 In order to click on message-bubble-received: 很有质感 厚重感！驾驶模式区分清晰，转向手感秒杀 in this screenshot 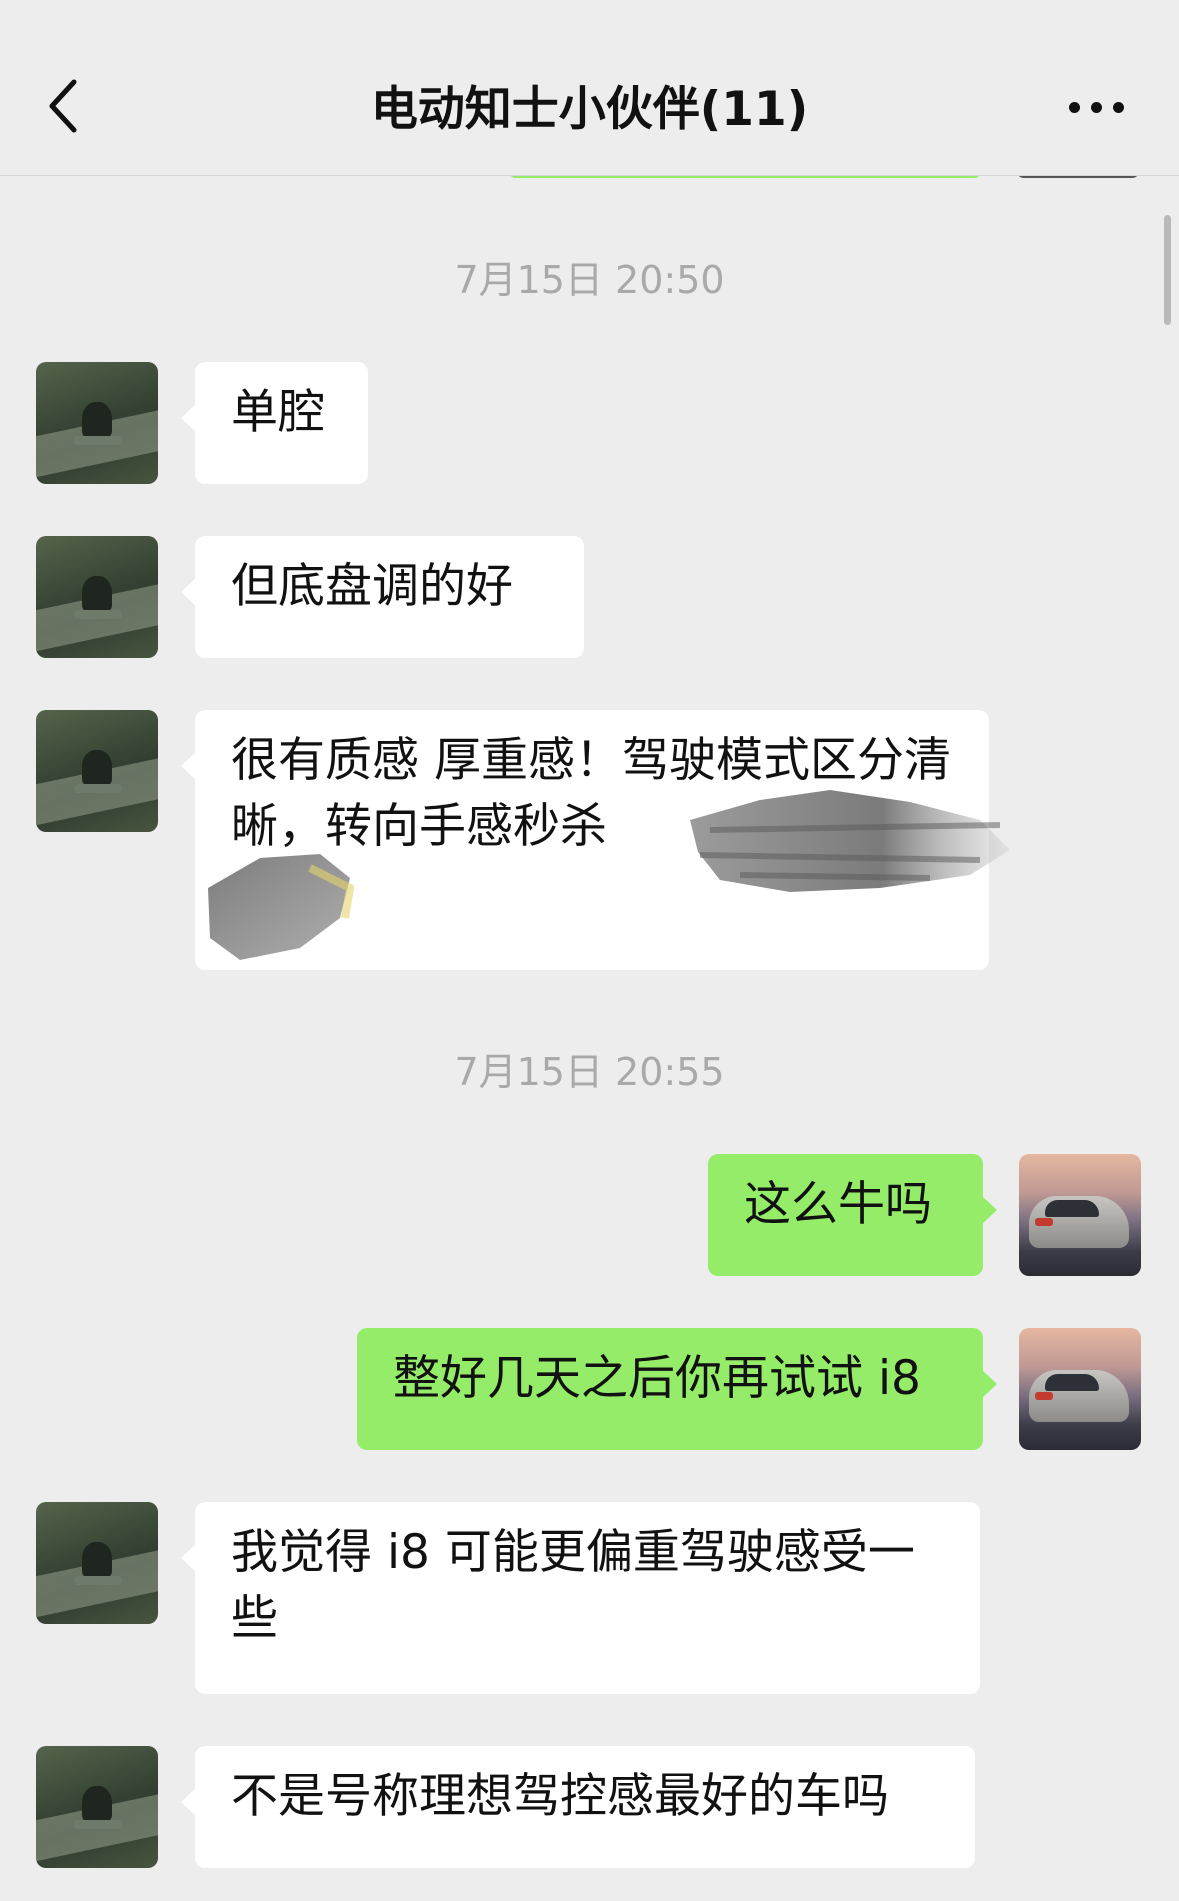, I will do `click(585, 840)`.